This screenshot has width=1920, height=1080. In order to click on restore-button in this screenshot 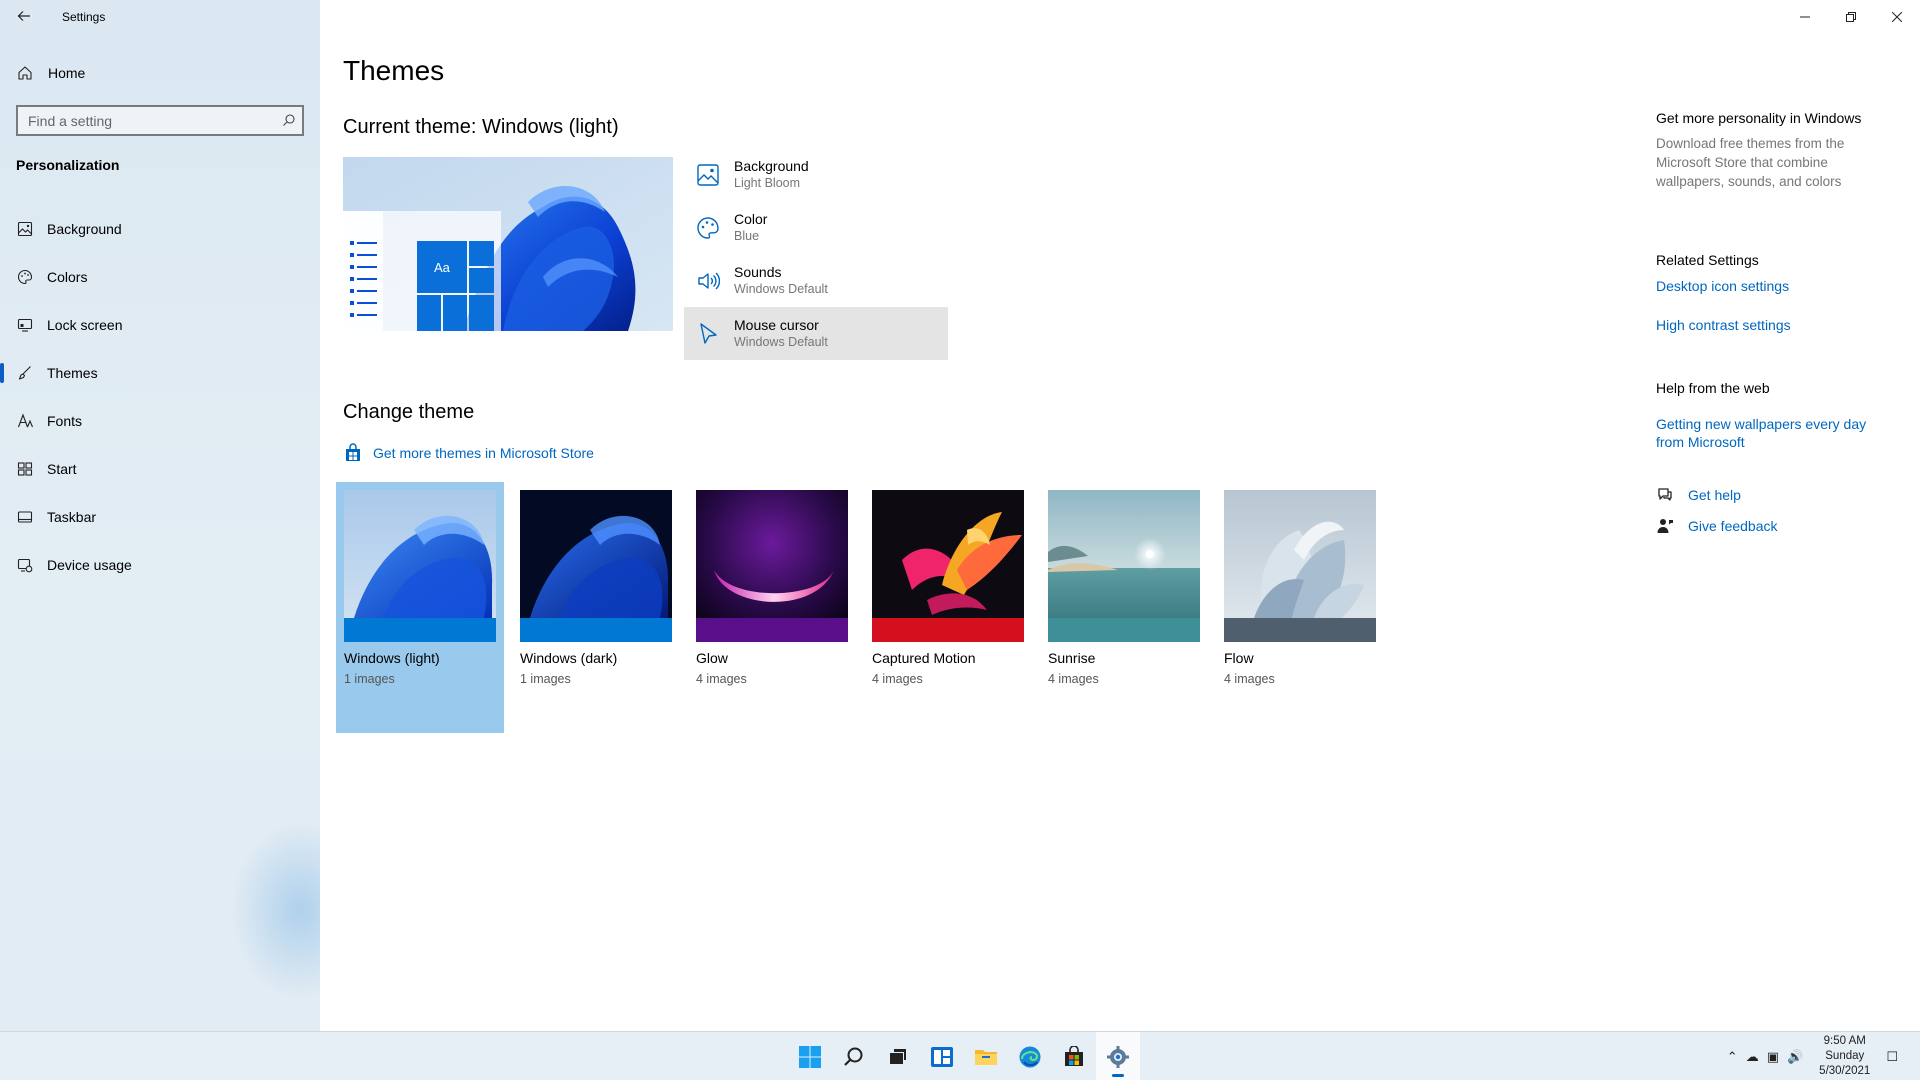, I will do `click(1851, 17)`.